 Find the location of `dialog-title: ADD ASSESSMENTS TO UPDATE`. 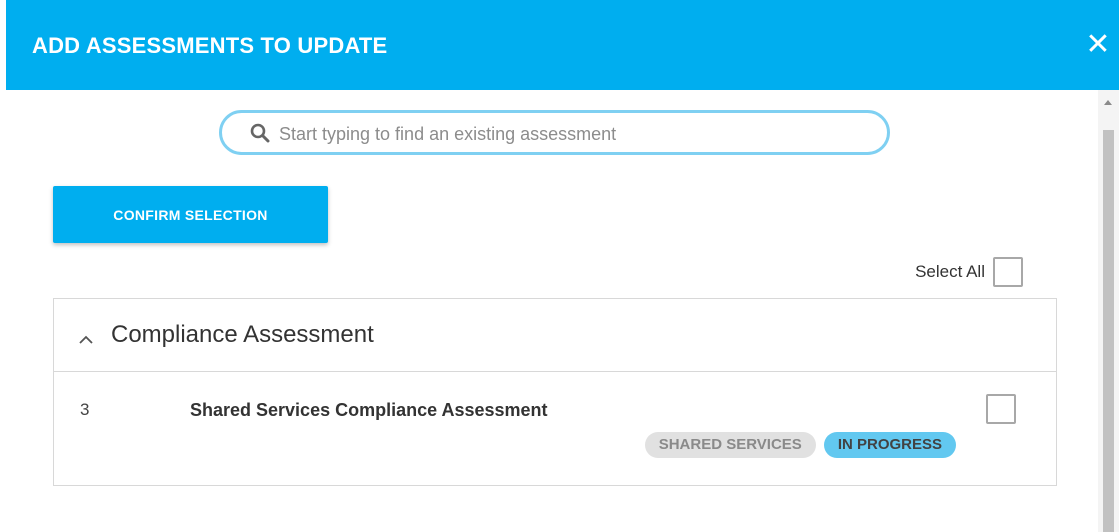

dialog-title: ADD ASSESSMENTS TO UPDATE is located at coordinates (210, 45).